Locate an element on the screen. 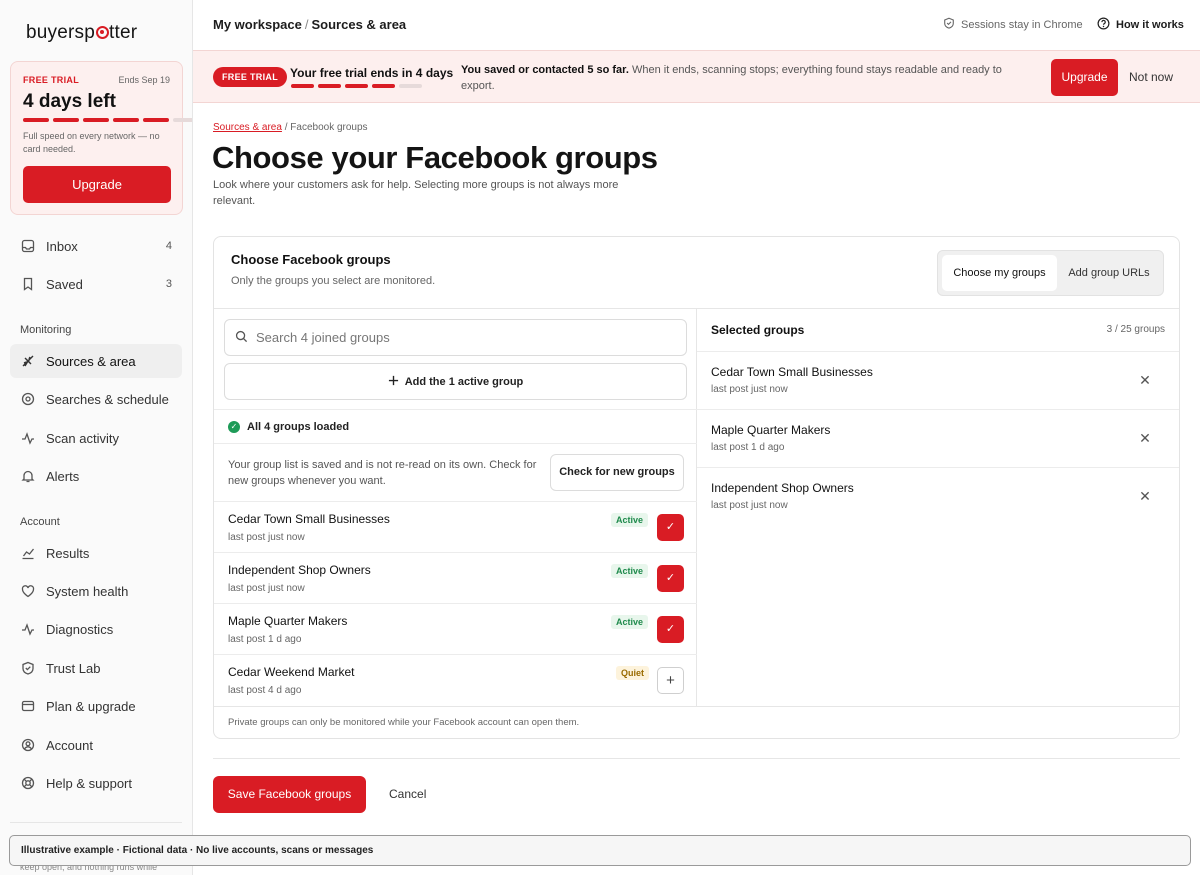 This screenshot has height=875, width=1200. breadcrumb-root: My workspace is located at coordinates (257, 24).